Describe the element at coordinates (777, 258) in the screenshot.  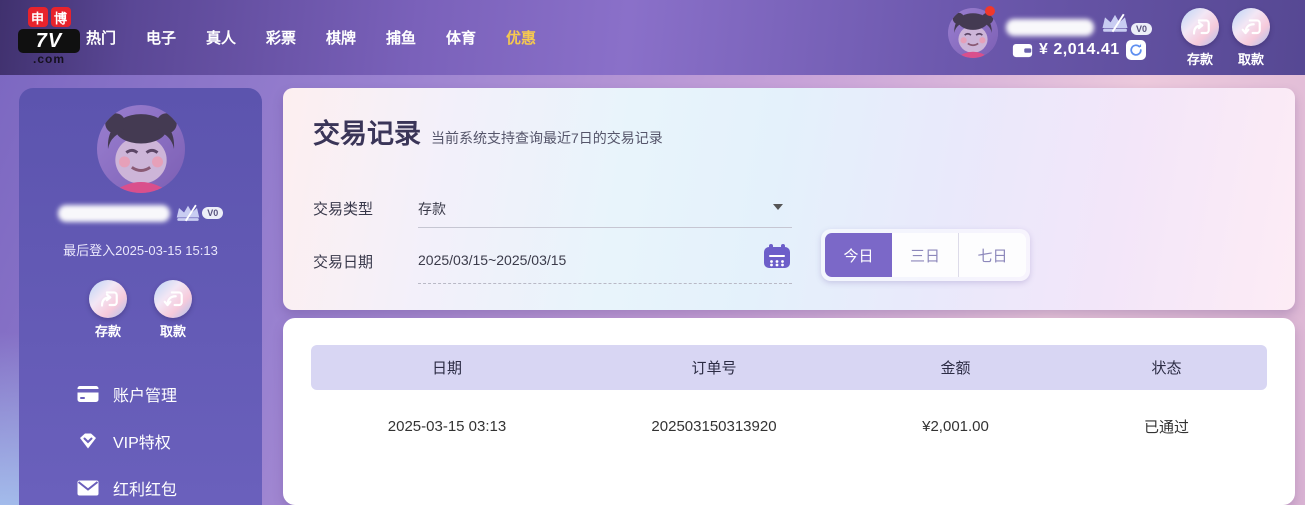
I see `calendar-icon` at that location.